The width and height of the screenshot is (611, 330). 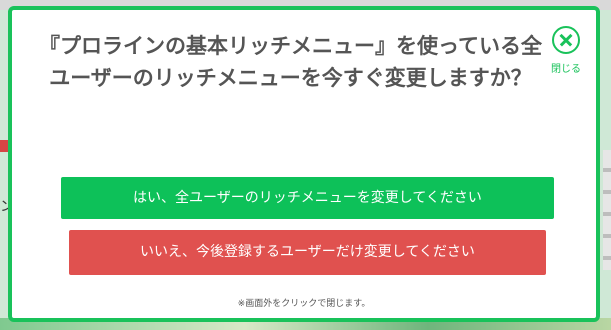 What do you see at coordinates (307, 252) in the screenshot?
I see `change-new-users-only-button: いいえ、今後登録するユーザーだけ変更してください` at bounding box center [307, 252].